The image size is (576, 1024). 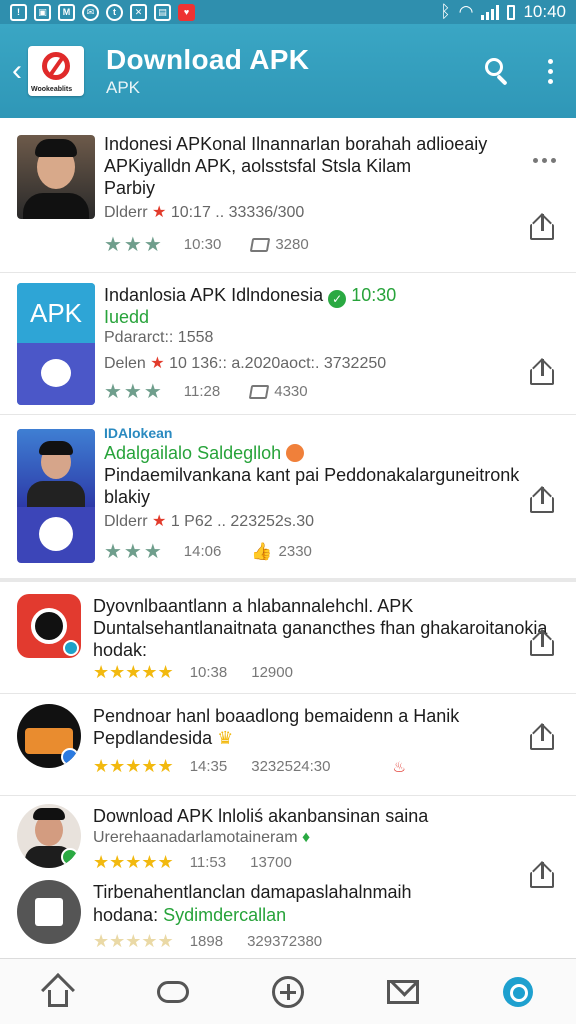 I want to click on nav-home, so click(x=58, y=992).